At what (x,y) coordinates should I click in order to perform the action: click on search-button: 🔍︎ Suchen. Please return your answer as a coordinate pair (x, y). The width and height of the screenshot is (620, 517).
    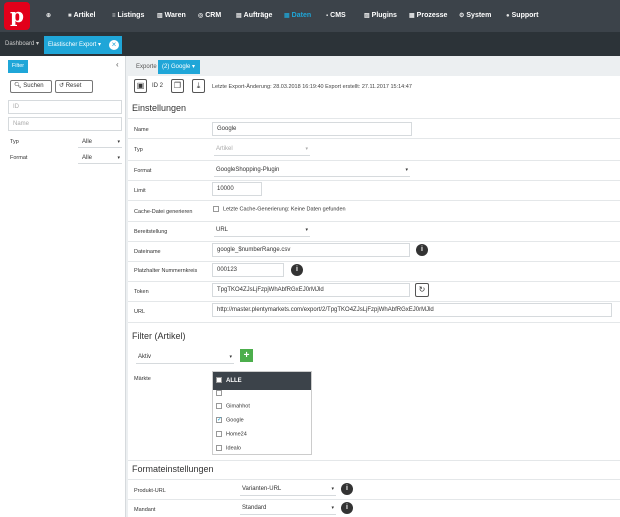
    Looking at the image, I should click on (31, 86).